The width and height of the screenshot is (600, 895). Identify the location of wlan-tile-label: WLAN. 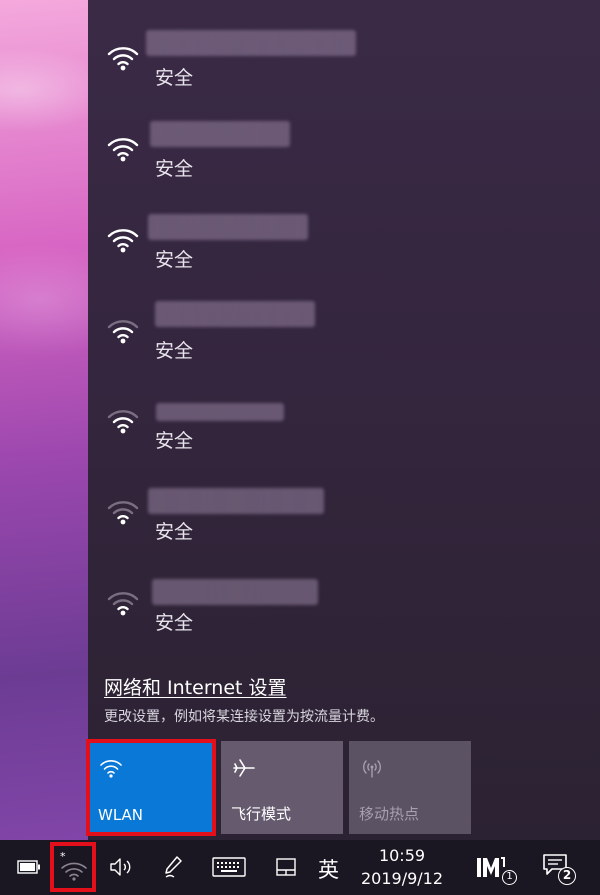
(121, 815).